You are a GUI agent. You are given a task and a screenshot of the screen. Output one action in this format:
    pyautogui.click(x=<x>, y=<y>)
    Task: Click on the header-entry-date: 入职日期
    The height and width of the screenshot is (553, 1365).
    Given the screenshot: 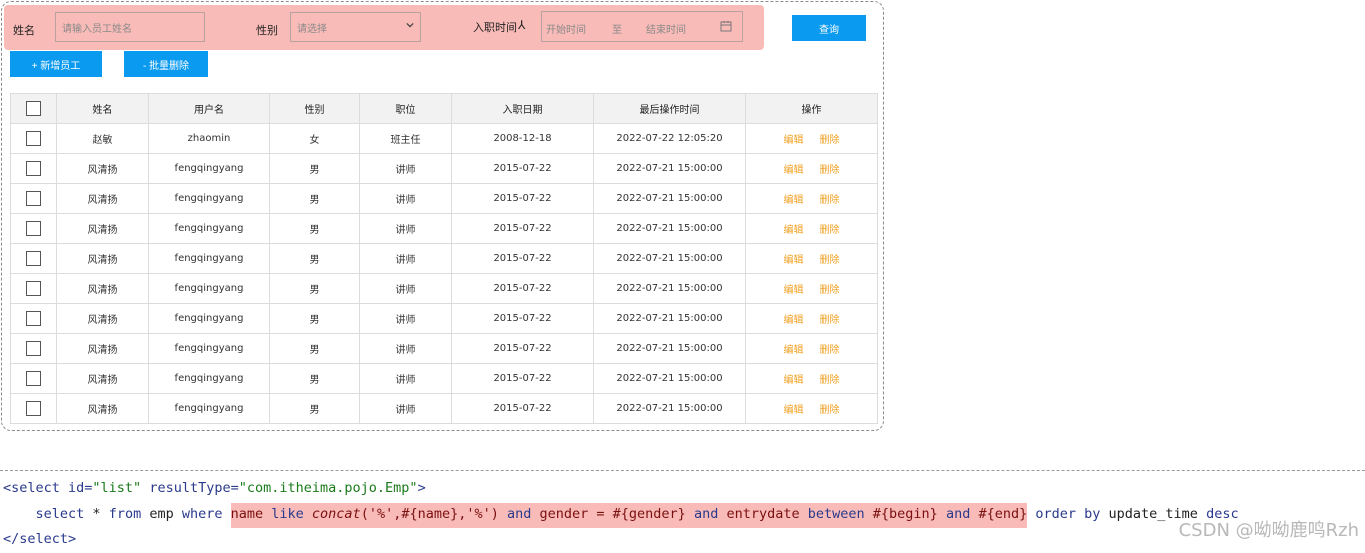 What is the action you would take?
    pyautogui.click(x=522, y=108)
    